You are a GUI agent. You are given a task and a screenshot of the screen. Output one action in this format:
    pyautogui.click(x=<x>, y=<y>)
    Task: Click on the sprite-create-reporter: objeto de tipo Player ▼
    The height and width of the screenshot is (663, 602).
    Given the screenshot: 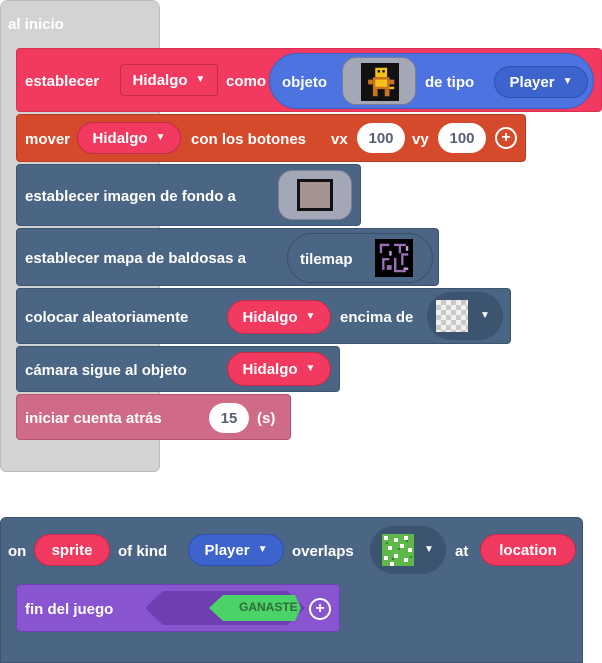 What is the action you would take?
    pyautogui.click(x=431, y=81)
    